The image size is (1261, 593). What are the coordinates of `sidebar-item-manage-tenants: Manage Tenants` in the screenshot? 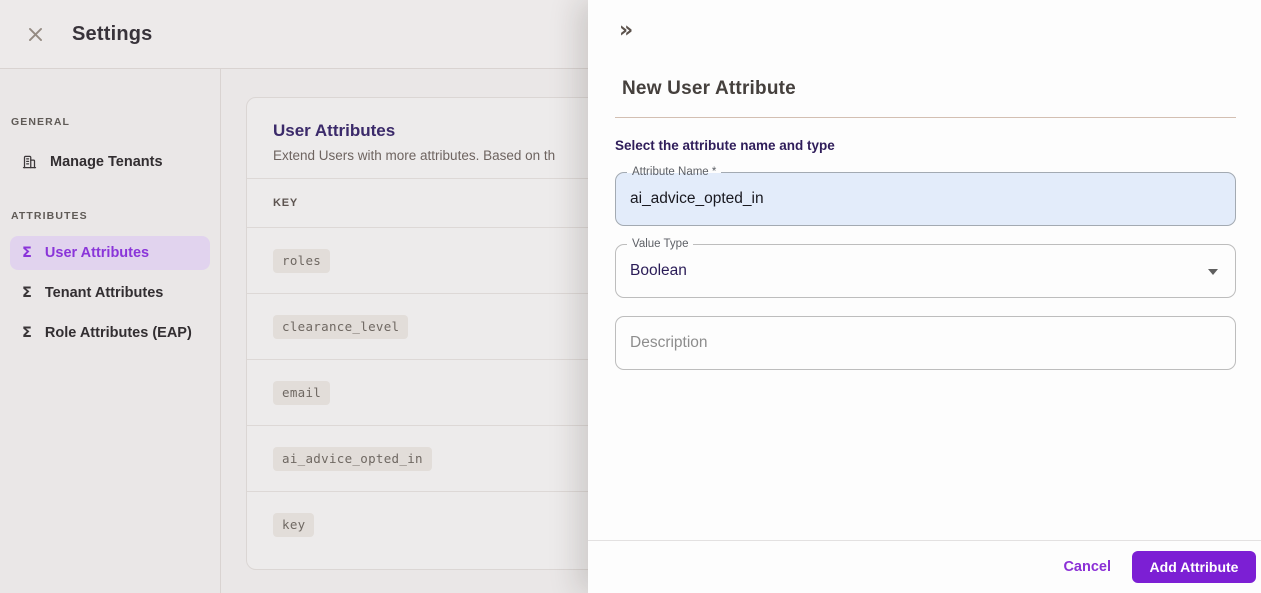 It's located at (110, 162).